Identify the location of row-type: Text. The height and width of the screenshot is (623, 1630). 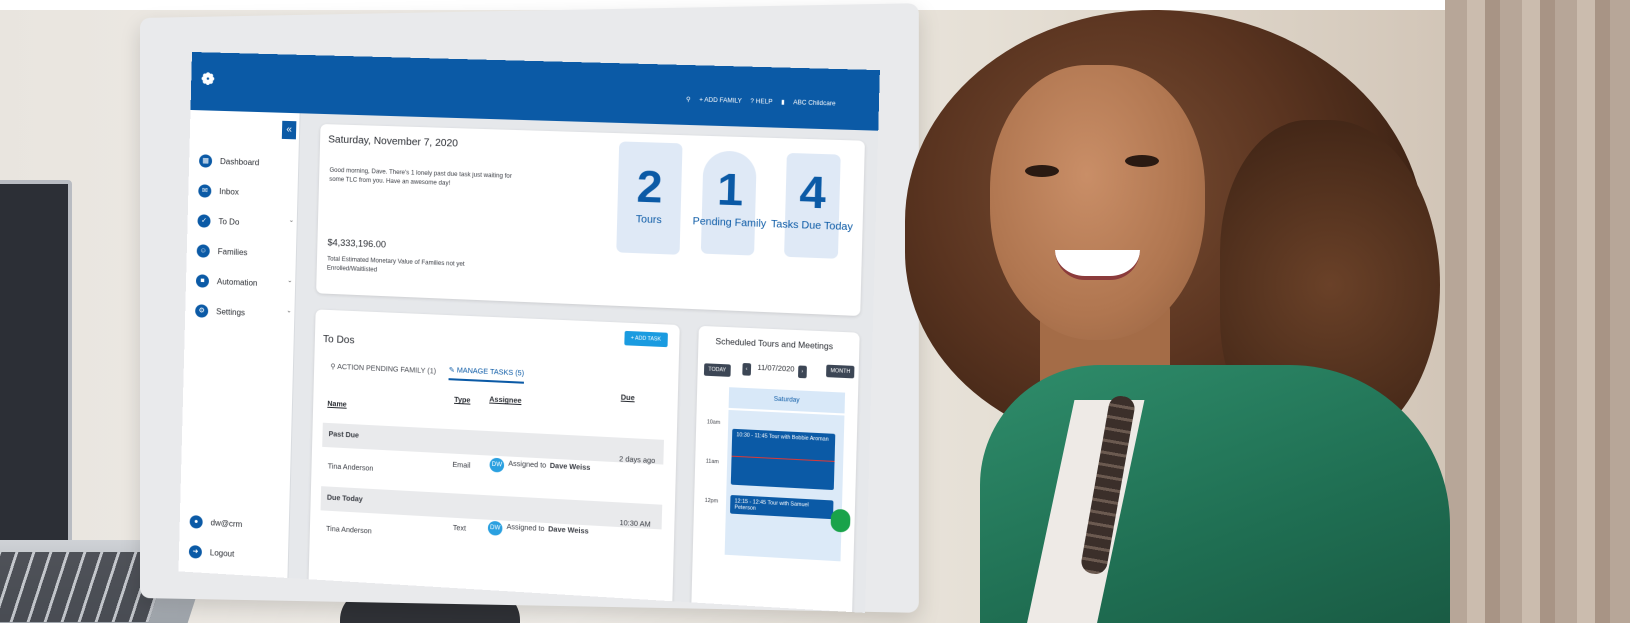
(459, 528).